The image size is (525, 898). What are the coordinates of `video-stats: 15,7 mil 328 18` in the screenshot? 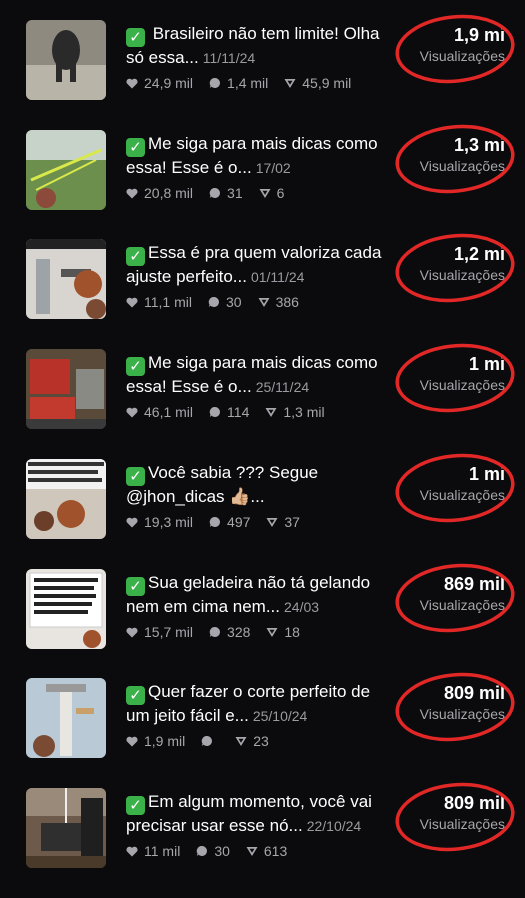 It's located at (221, 632).